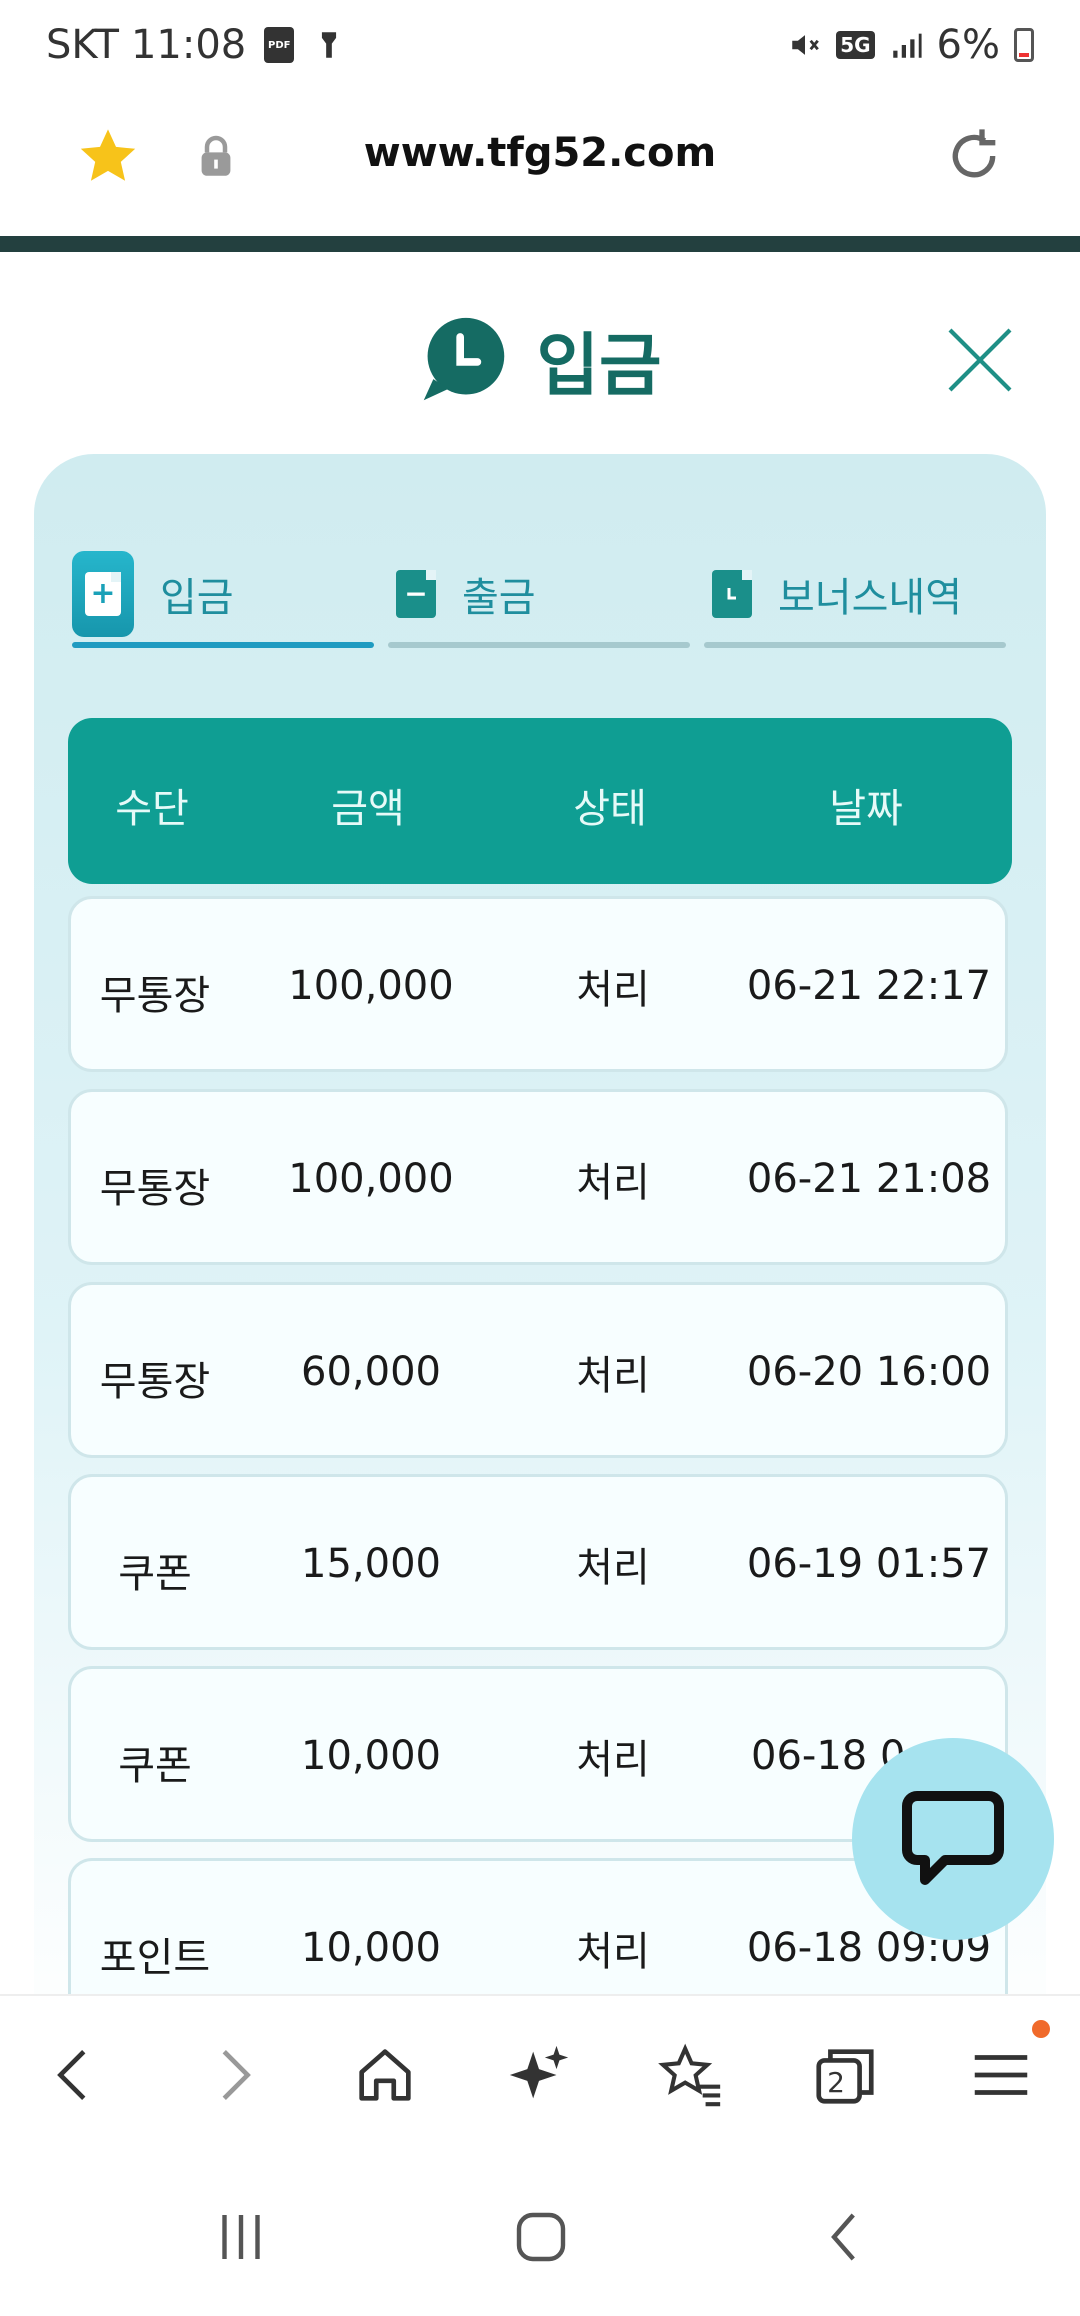 Image resolution: width=1080 pixels, height=2316 pixels. What do you see at coordinates (188, 45) in the screenshot?
I see `clock: 11:08` at bounding box center [188, 45].